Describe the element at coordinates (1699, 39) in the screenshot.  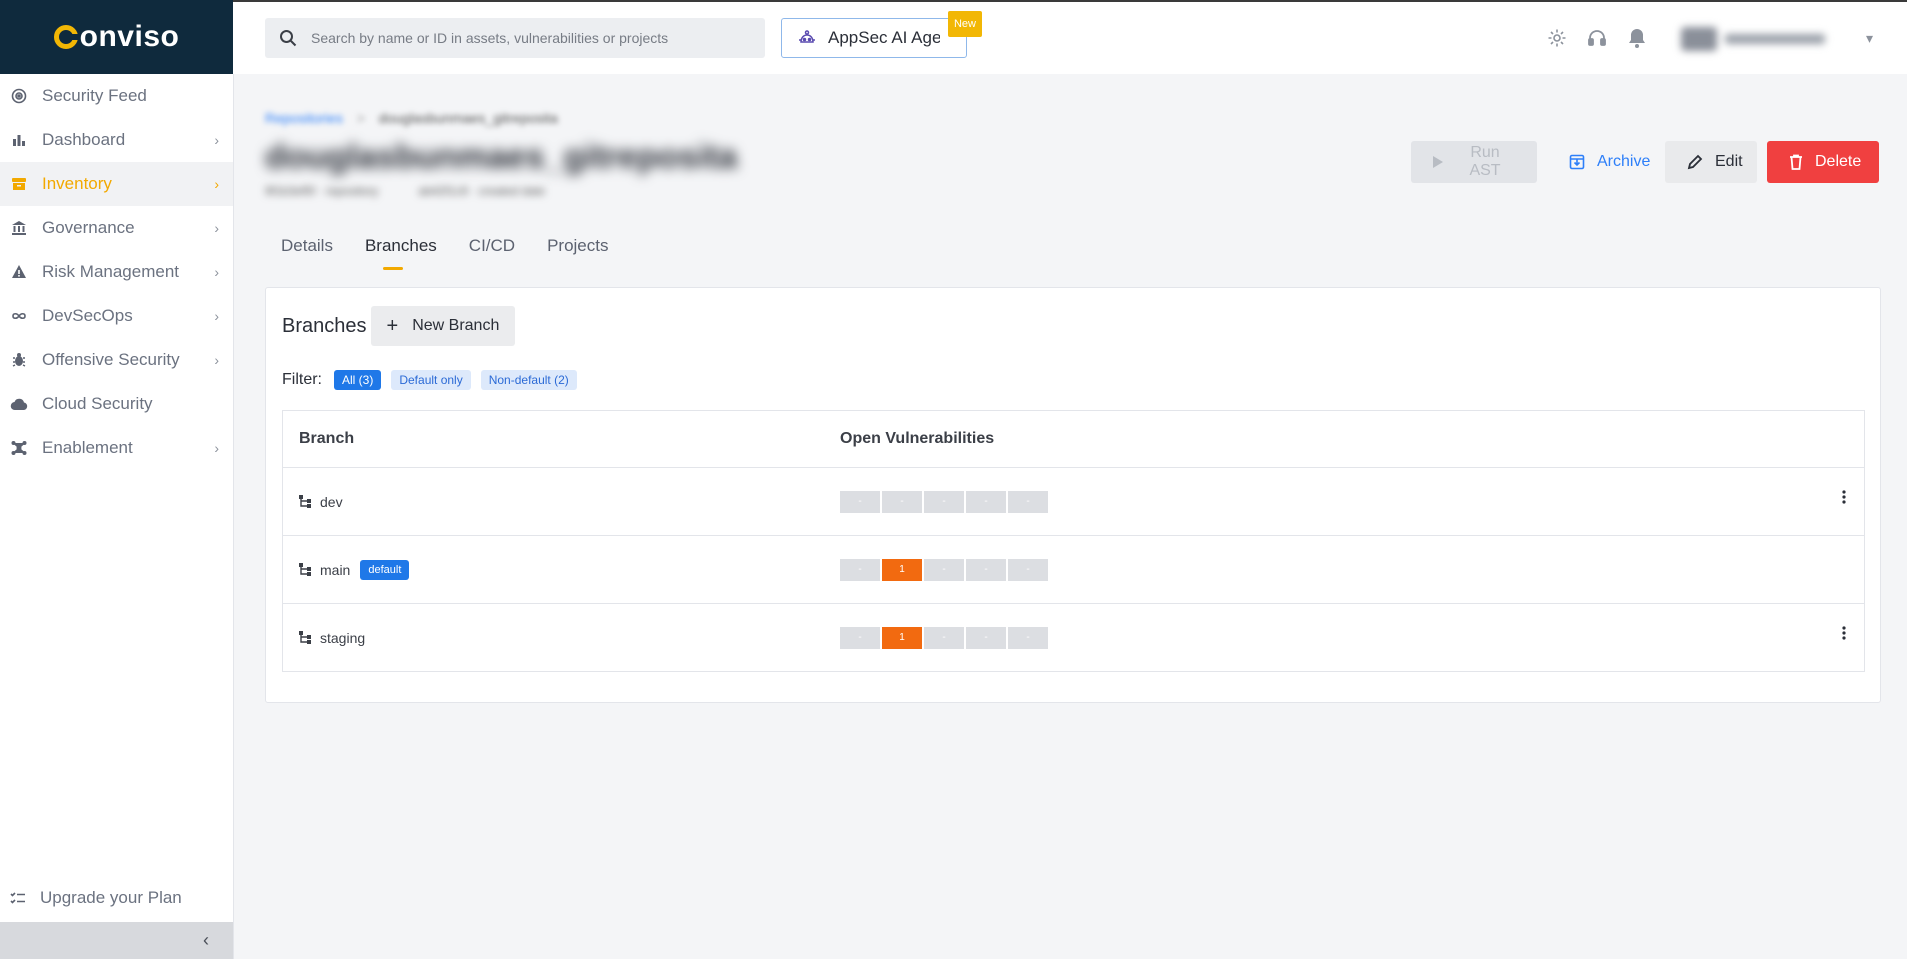
I see `avatar` at that location.